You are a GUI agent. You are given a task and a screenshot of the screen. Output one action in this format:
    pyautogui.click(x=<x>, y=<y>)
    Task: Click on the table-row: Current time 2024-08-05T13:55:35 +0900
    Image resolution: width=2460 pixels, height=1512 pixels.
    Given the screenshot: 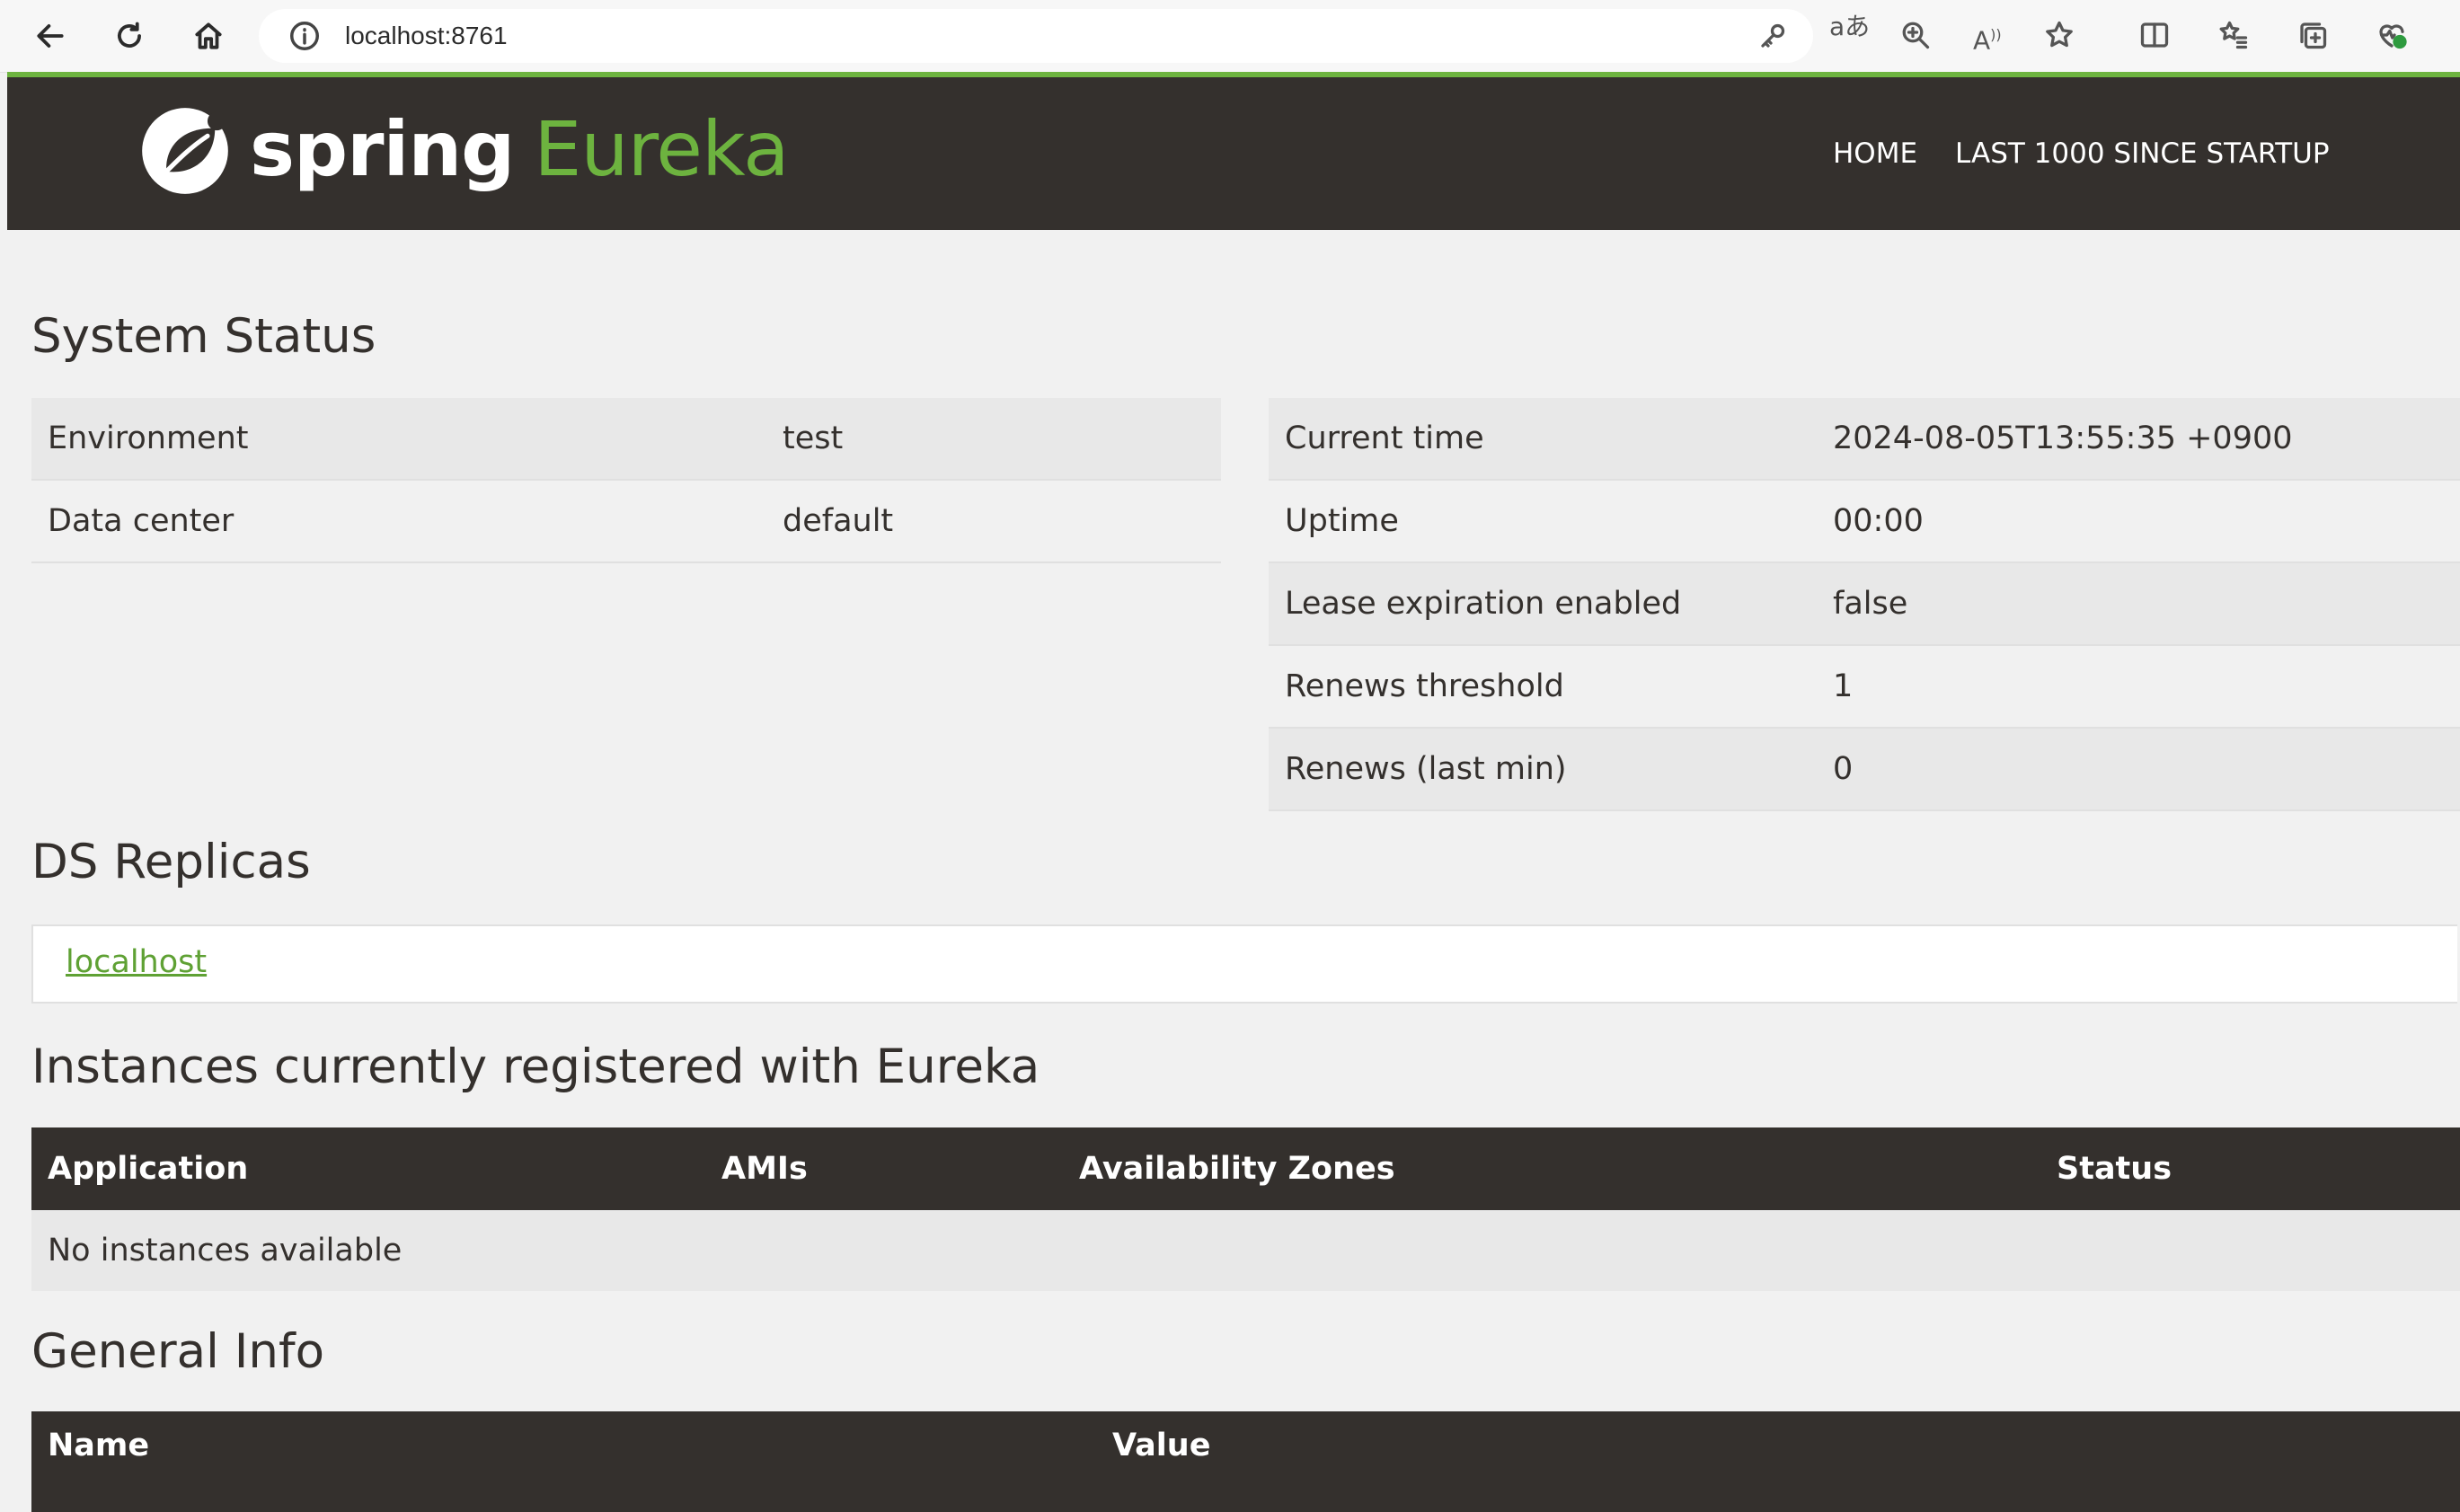 What is the action you would take?
    pyautogui.click(x=1864, y=440)
    